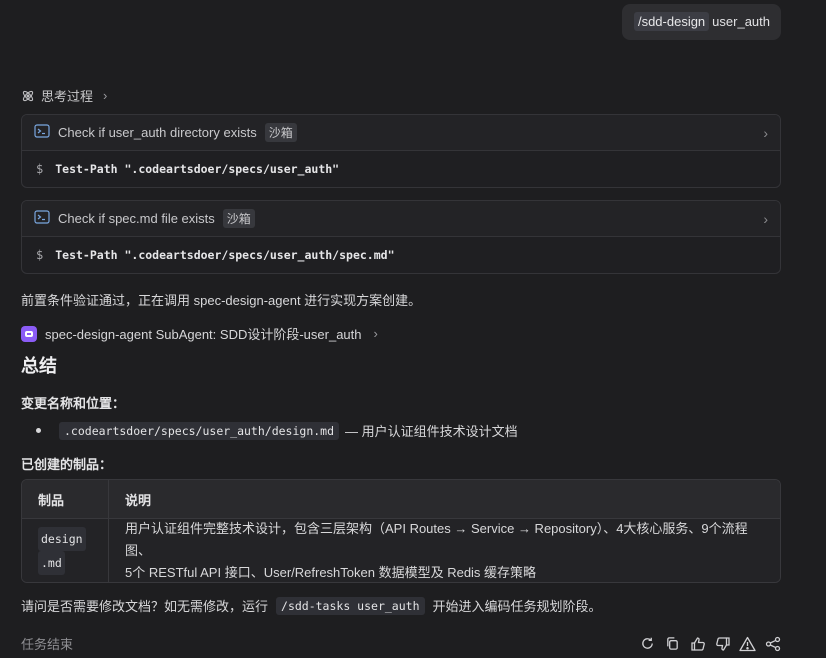 The image size is (826, 658). Describe the element at coordinates (710, 643) in the screenshot. I see `message-actions` at that location.